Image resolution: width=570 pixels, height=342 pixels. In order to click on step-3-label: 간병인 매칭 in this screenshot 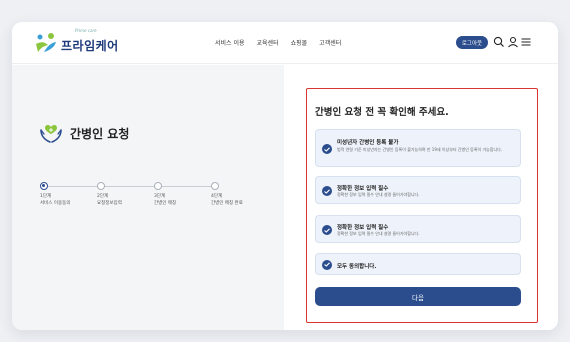, I will do `click(165, 203)`.